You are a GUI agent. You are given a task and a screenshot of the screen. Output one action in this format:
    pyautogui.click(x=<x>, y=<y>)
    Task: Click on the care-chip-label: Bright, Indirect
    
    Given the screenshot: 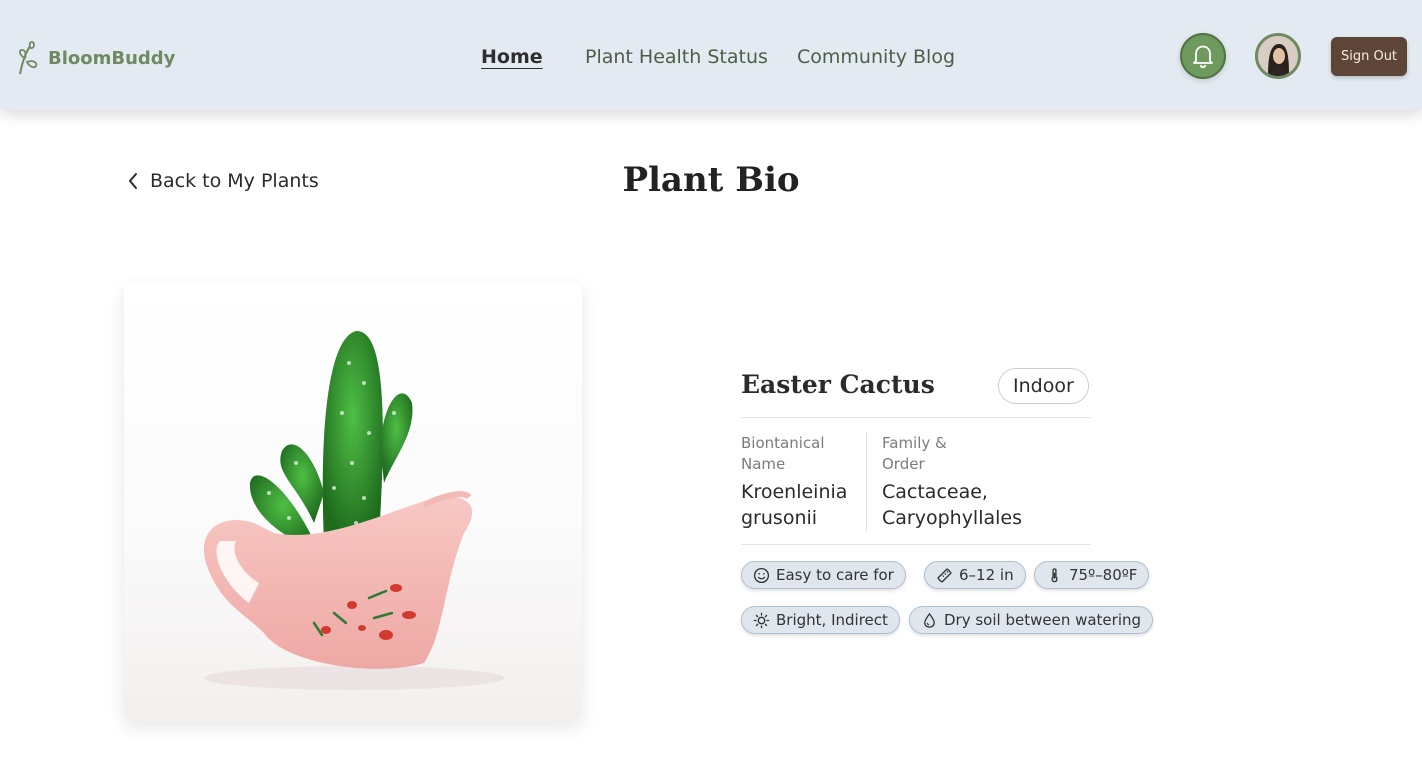 What is the action you would take?
    pyautogui.click(x=832, y=620)
    